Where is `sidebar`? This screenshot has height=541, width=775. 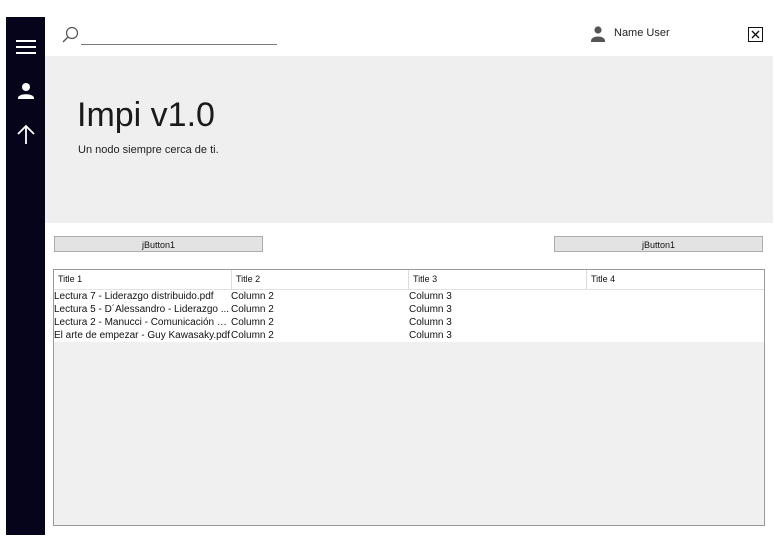 sidebar is located at coordinates (25, 276).